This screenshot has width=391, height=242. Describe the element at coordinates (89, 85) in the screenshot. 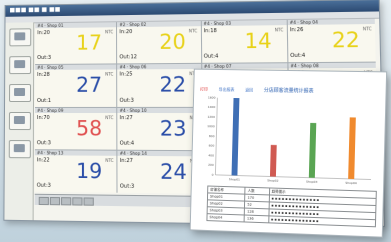

I see `cell-occupancy: 27` at that location.